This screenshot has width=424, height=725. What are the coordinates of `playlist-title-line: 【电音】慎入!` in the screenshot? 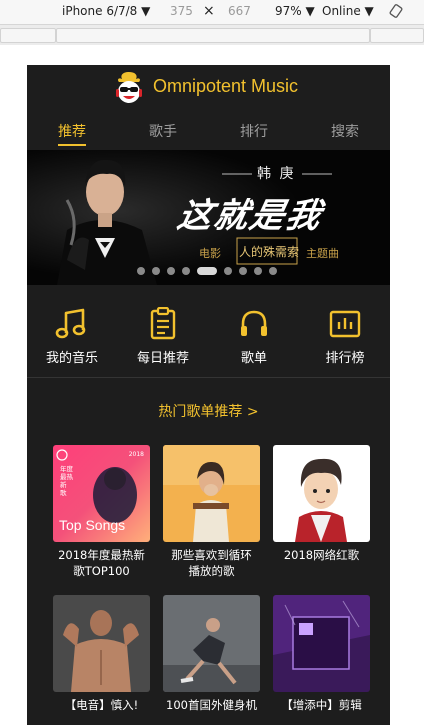 It's located at (101, 705).